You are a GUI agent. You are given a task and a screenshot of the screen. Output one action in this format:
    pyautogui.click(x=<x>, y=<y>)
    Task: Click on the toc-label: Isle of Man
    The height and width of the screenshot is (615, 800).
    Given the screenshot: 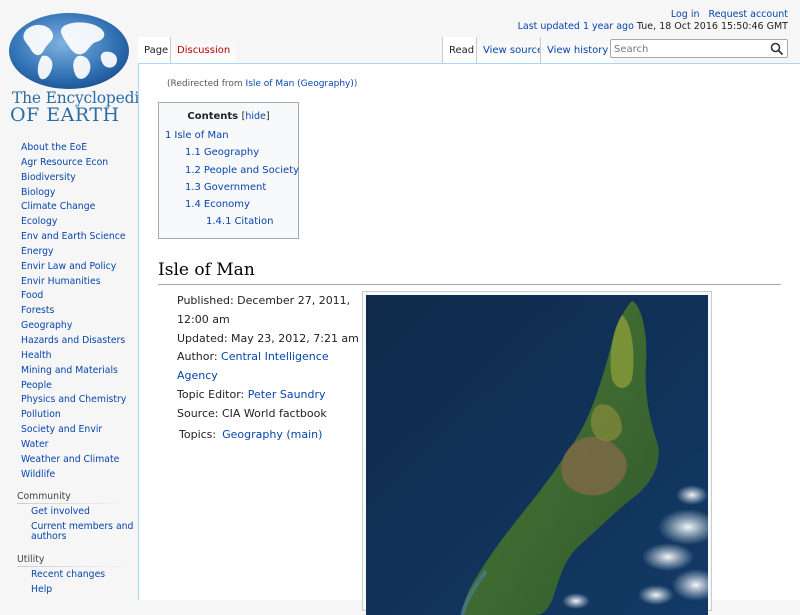 What is the action you would take?
    pyautogui.click(x=201, y=135)
    